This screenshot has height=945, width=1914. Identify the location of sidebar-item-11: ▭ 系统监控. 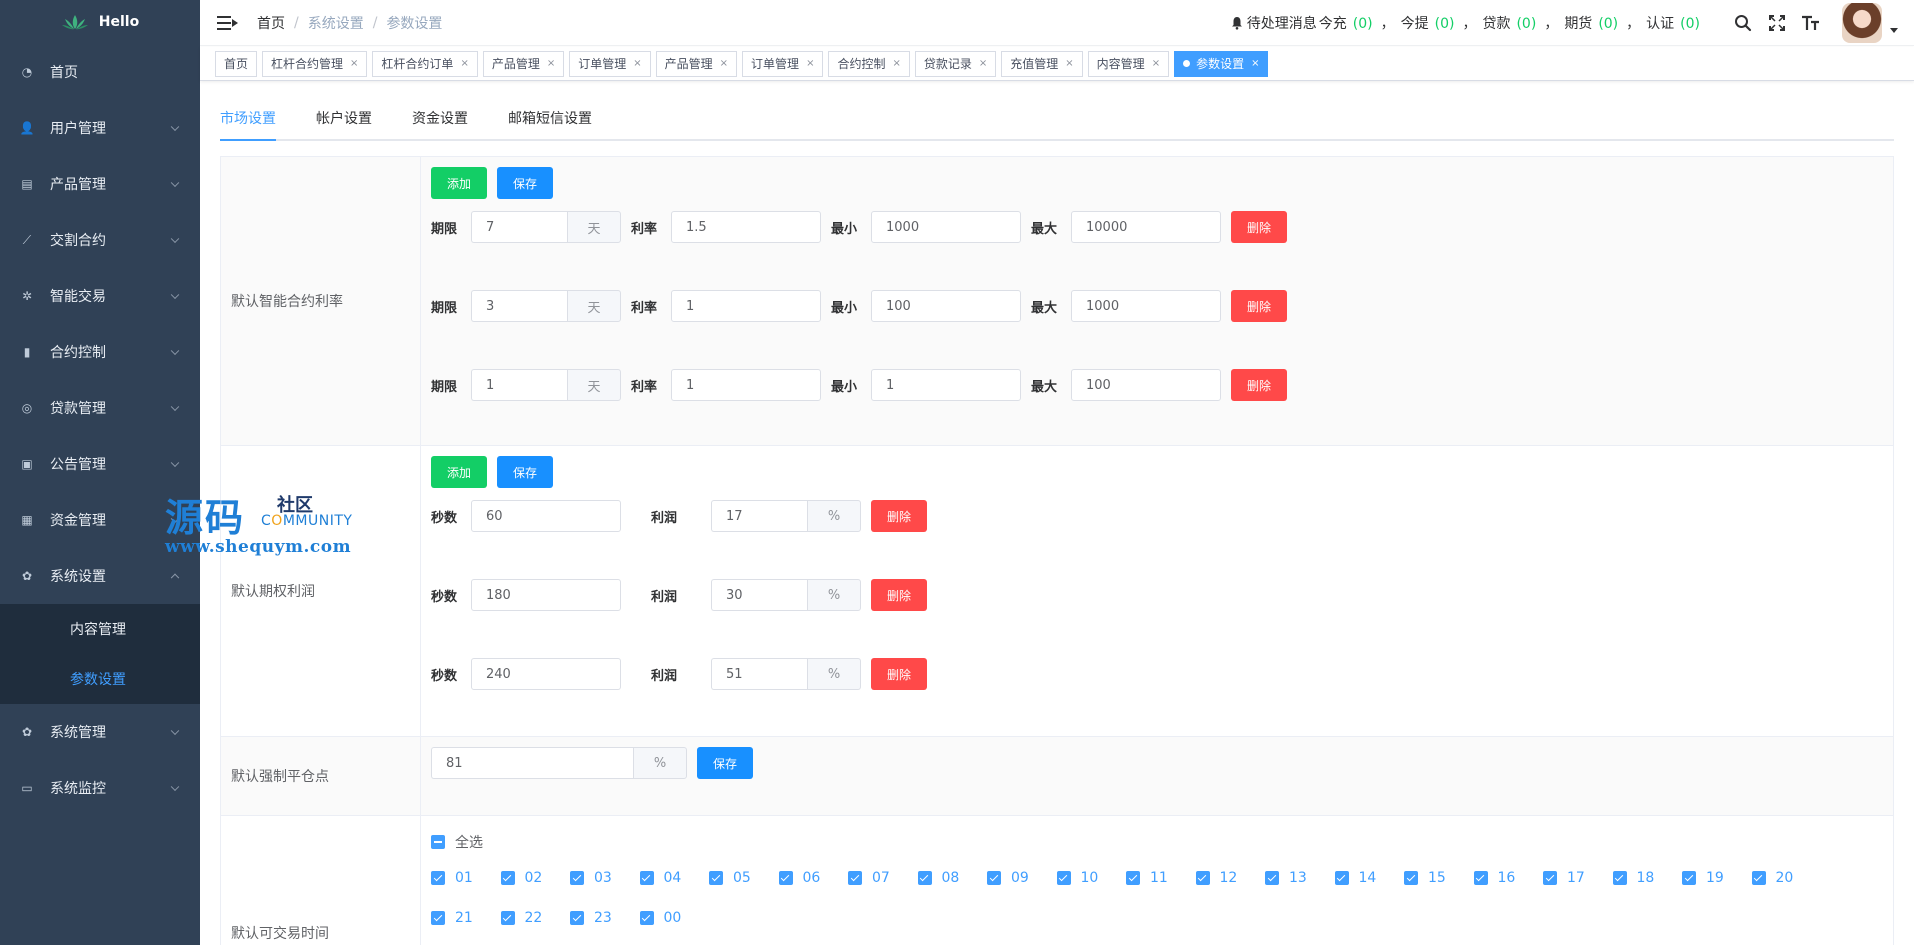
(100, 788).